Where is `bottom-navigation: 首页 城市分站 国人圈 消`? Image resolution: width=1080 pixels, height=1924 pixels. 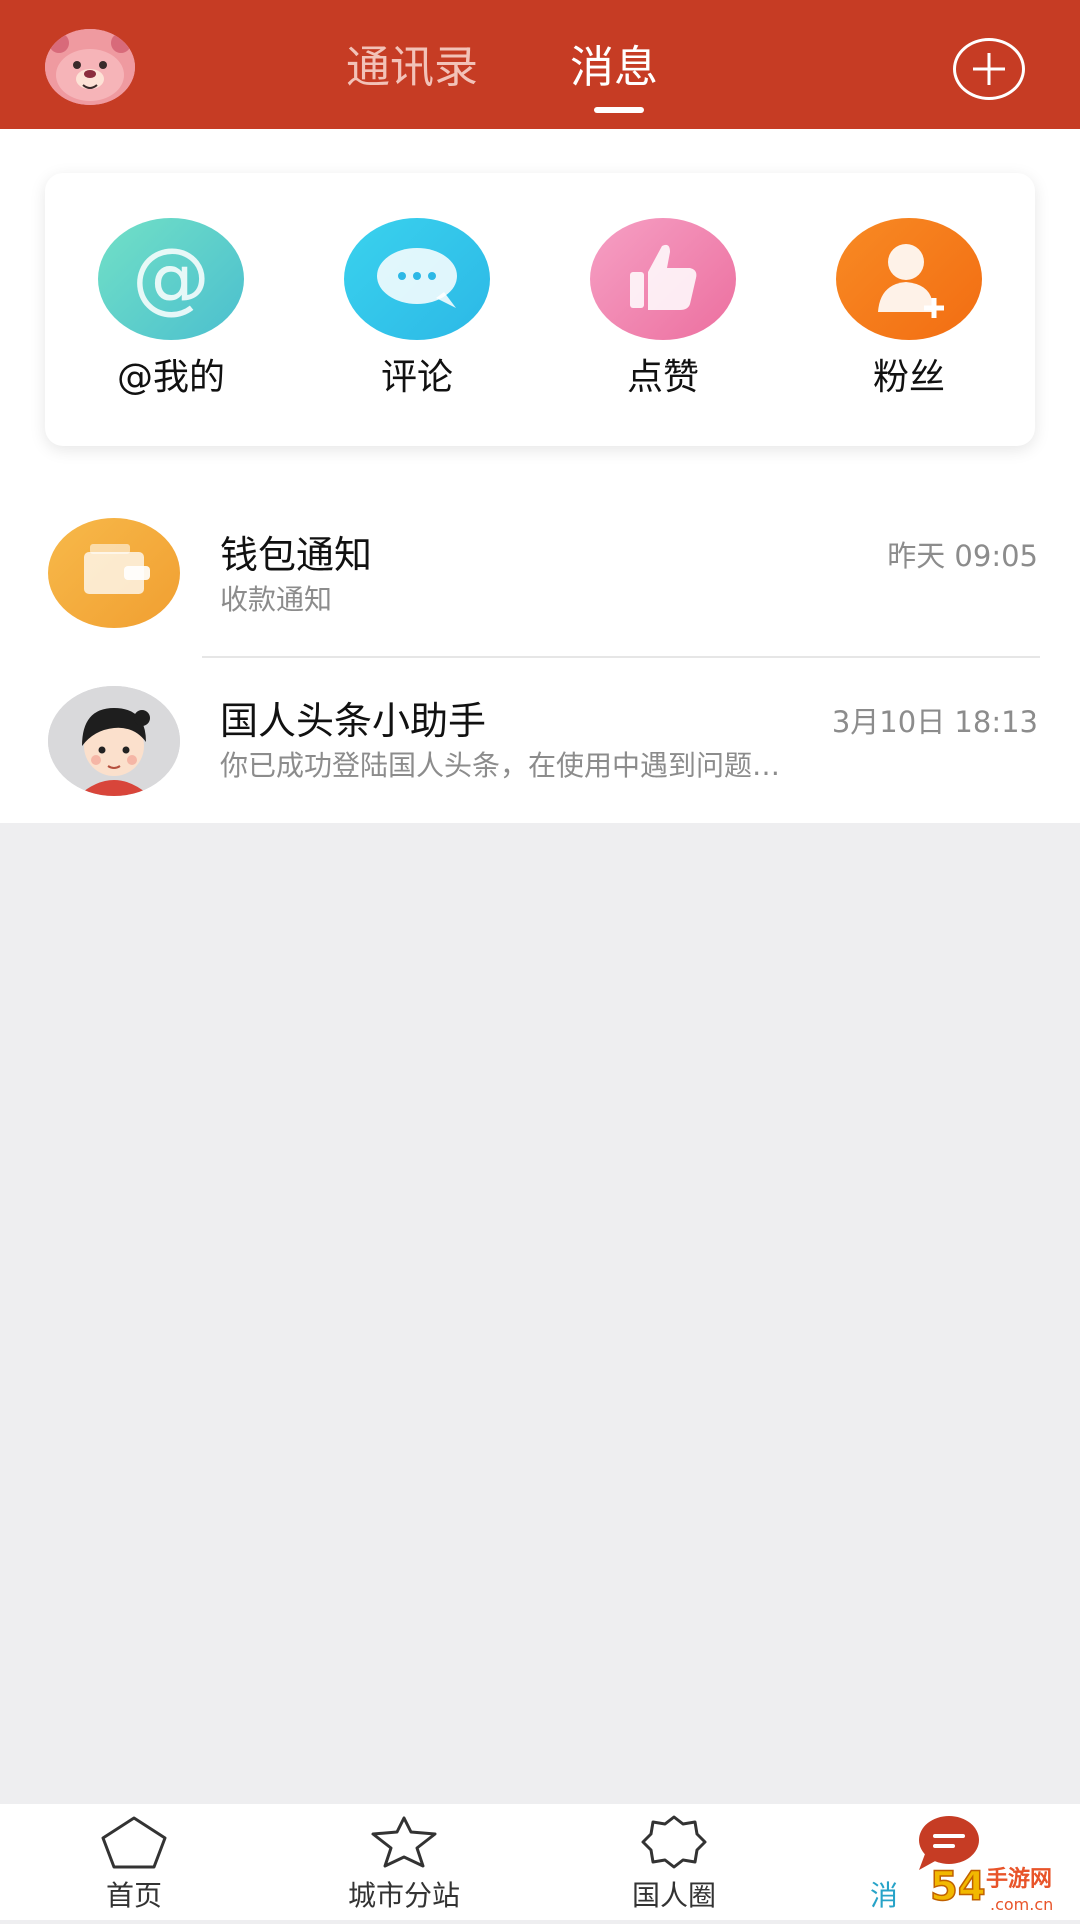 bottom-navigation: 首页 城市分站 国人圈 消 is located at coordinates (540, 1862).